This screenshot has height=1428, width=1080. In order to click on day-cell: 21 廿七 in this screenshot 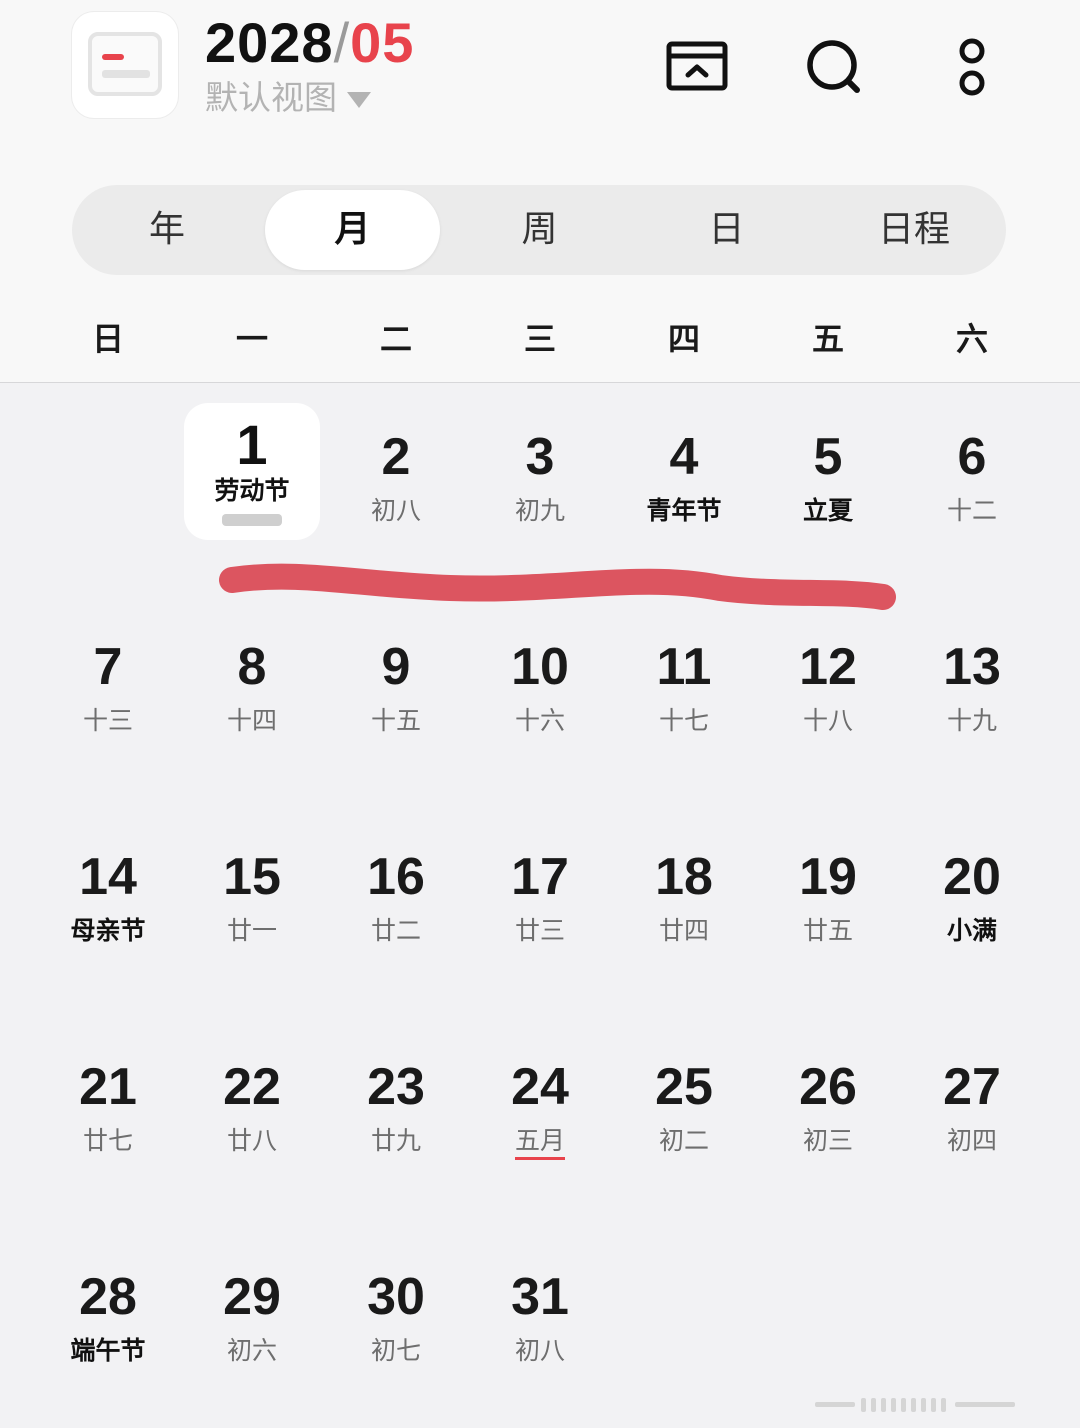, I will do `click(108, 1118)`.